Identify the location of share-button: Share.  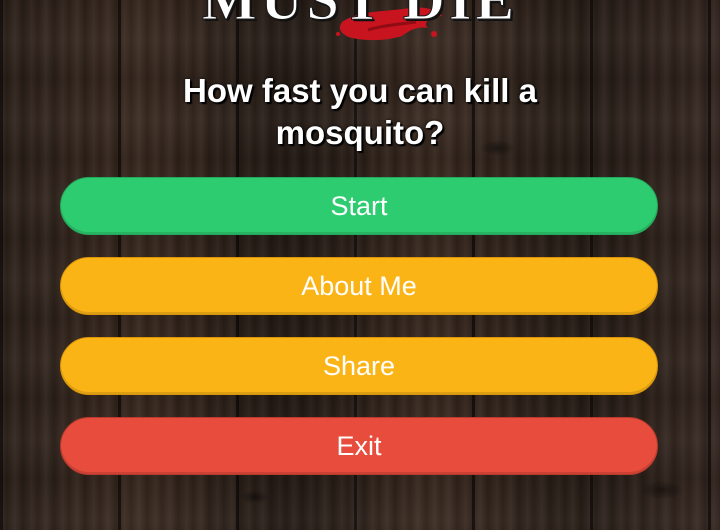
(359, 366).